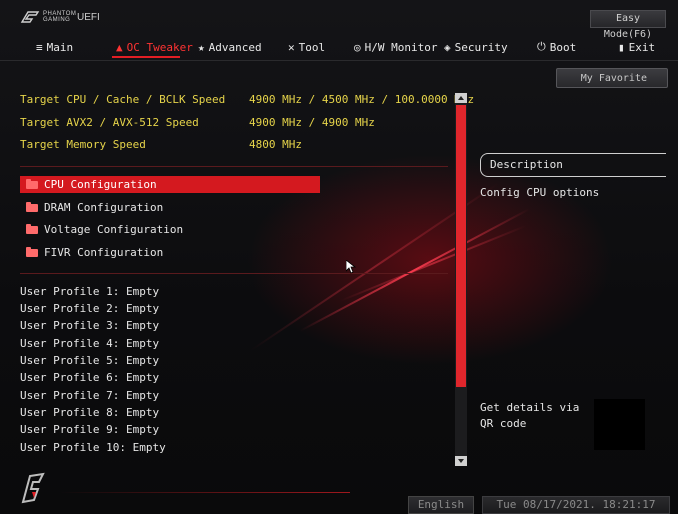  I want to click on uefi-title: UEFI, so click(88, 17).